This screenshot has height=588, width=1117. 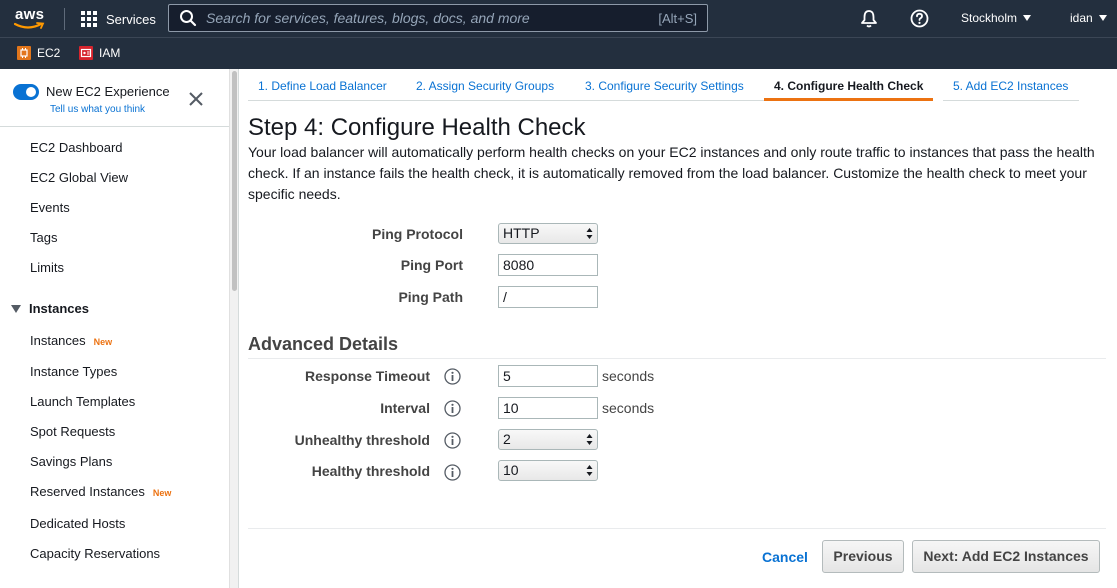 I want to click on aws-logo: aws, so click(x=32, y=18).